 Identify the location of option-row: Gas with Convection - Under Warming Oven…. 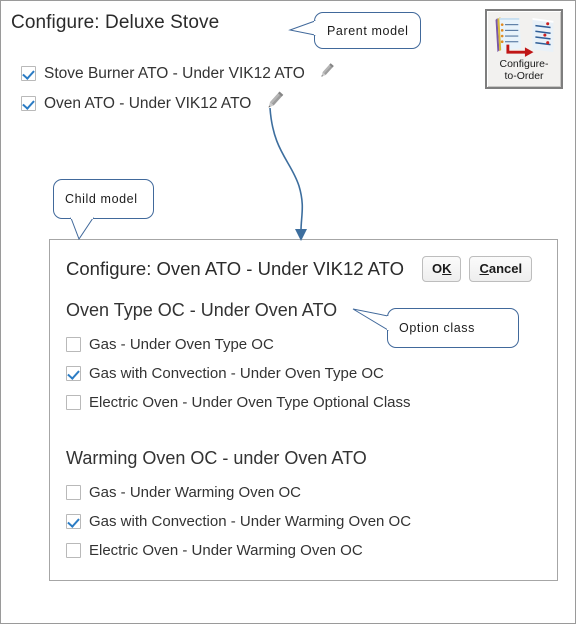
(238, 521).